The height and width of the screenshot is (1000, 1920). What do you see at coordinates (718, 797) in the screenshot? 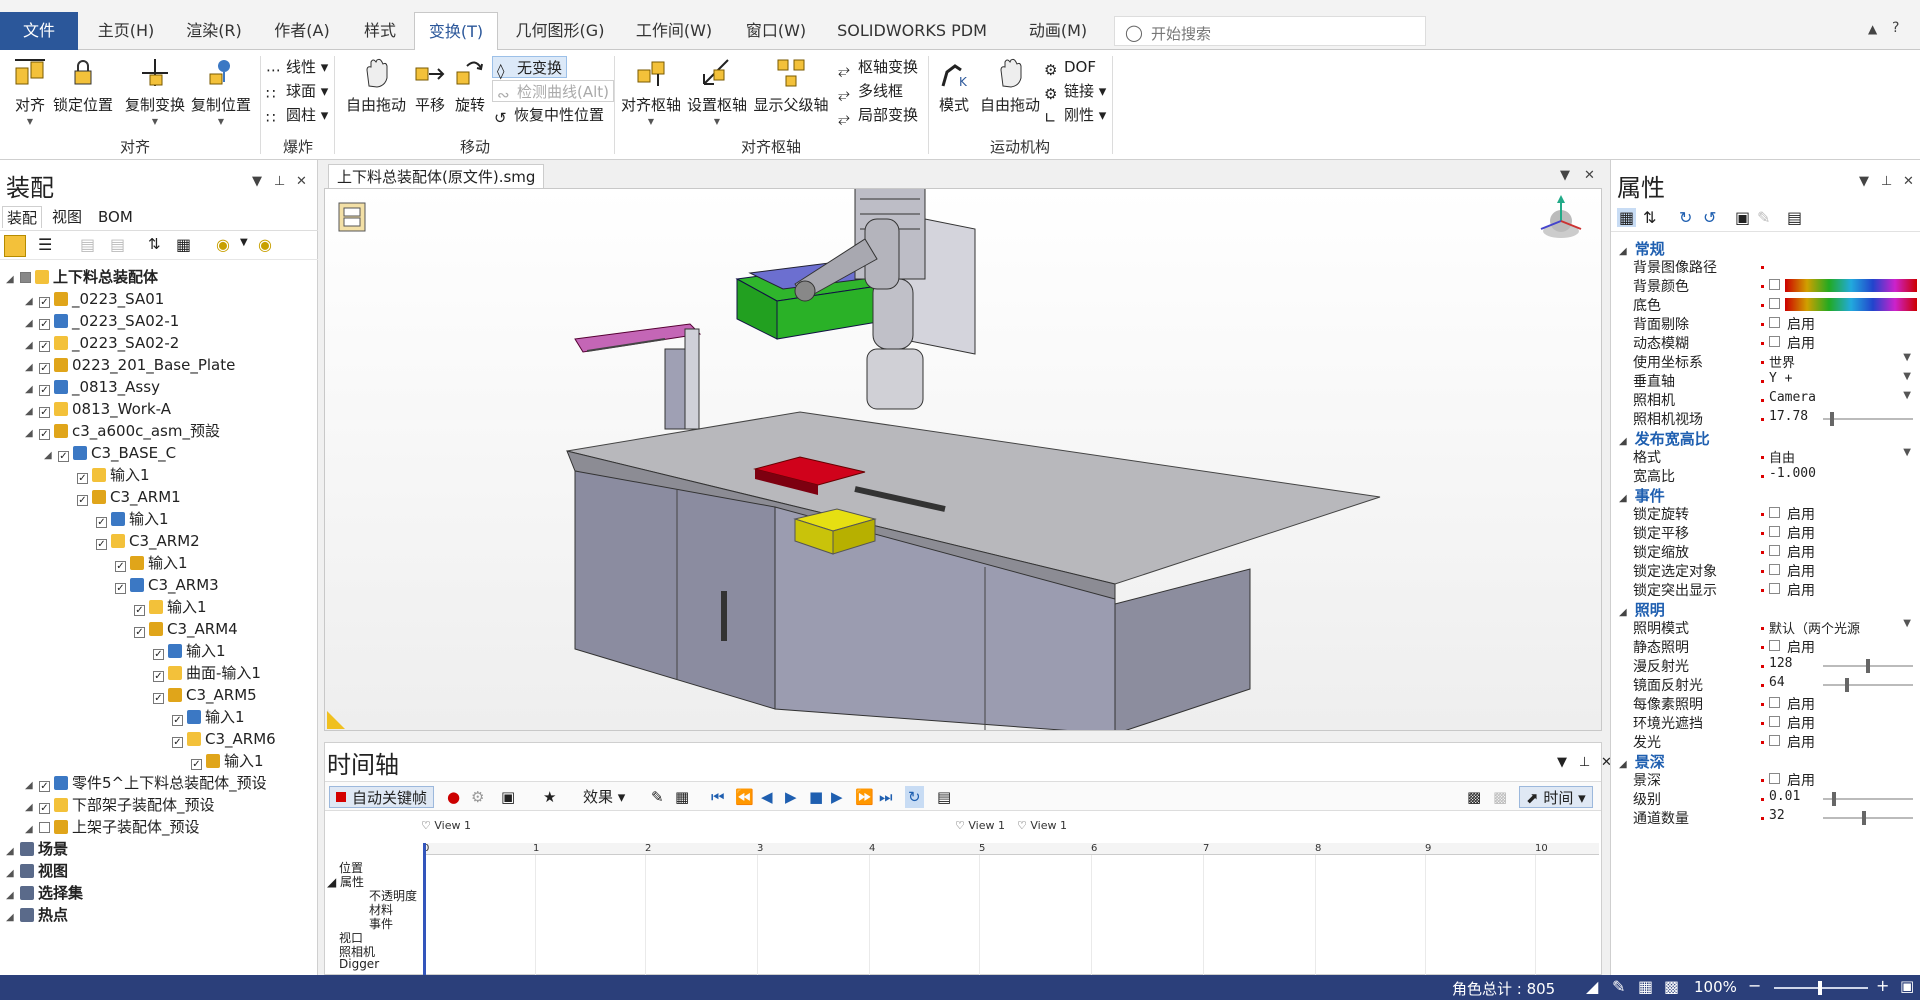
I see `go-start-icon: ⏮` at bounding box center [718, 797].